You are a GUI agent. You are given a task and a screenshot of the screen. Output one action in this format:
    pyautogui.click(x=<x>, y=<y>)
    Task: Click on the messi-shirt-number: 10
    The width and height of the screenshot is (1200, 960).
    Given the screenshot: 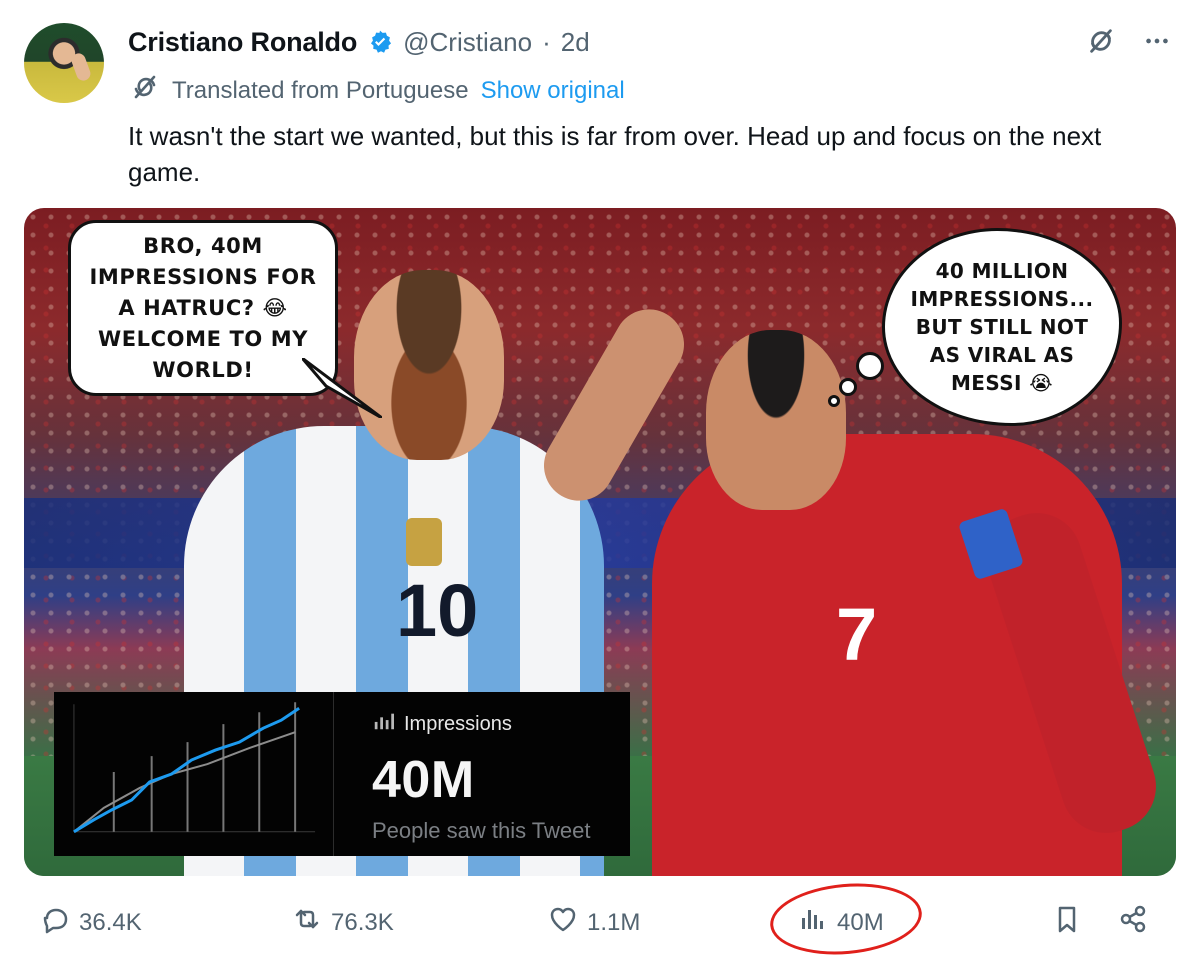 What is the action you would take?
    pyautogui.click(x=437, y=610)
    